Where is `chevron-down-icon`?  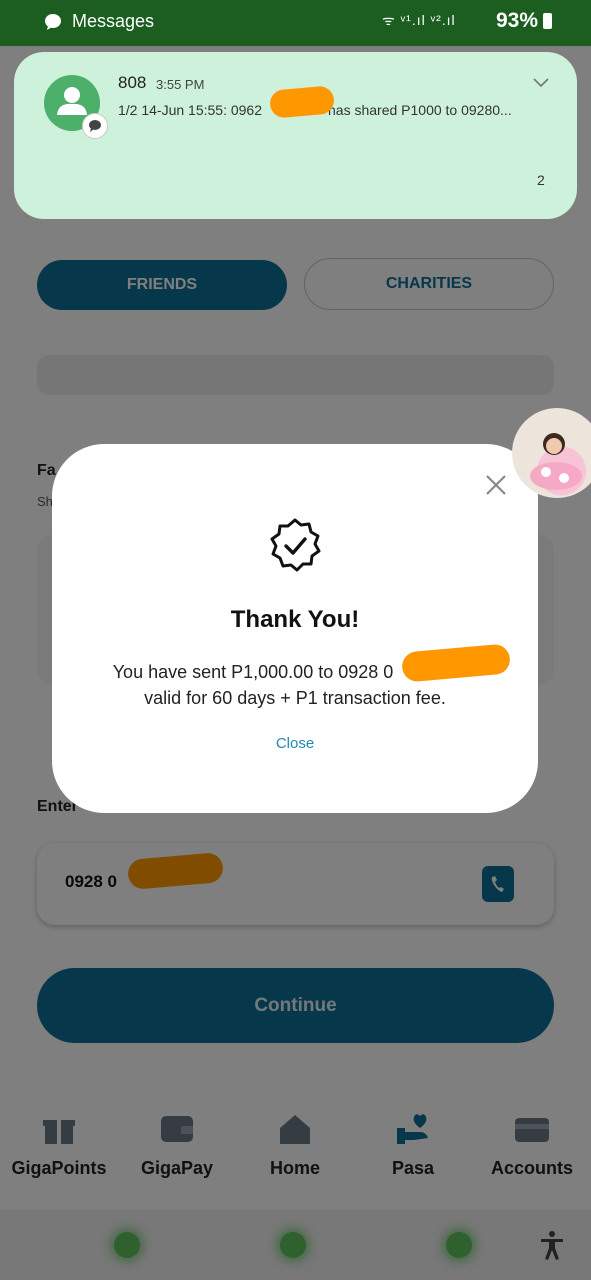 chevron-down-icon is located at coordinates (541, 83).